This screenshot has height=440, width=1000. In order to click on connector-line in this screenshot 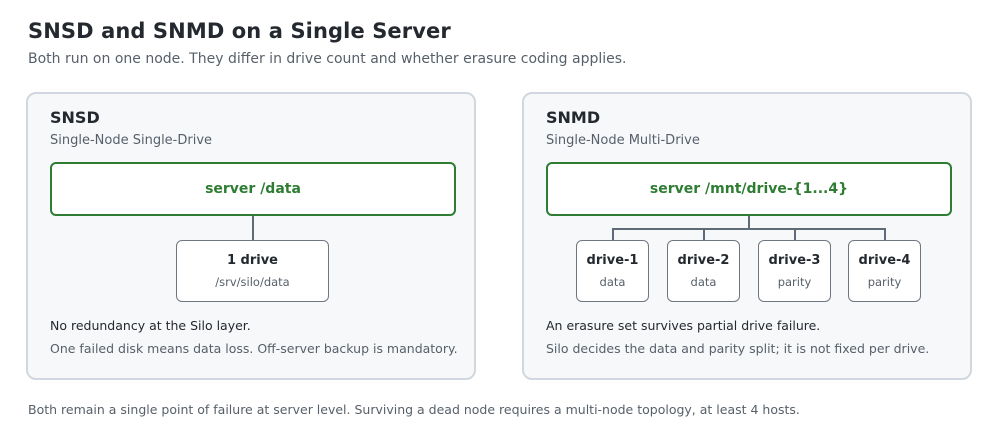, I will do `click(253, 228)`.